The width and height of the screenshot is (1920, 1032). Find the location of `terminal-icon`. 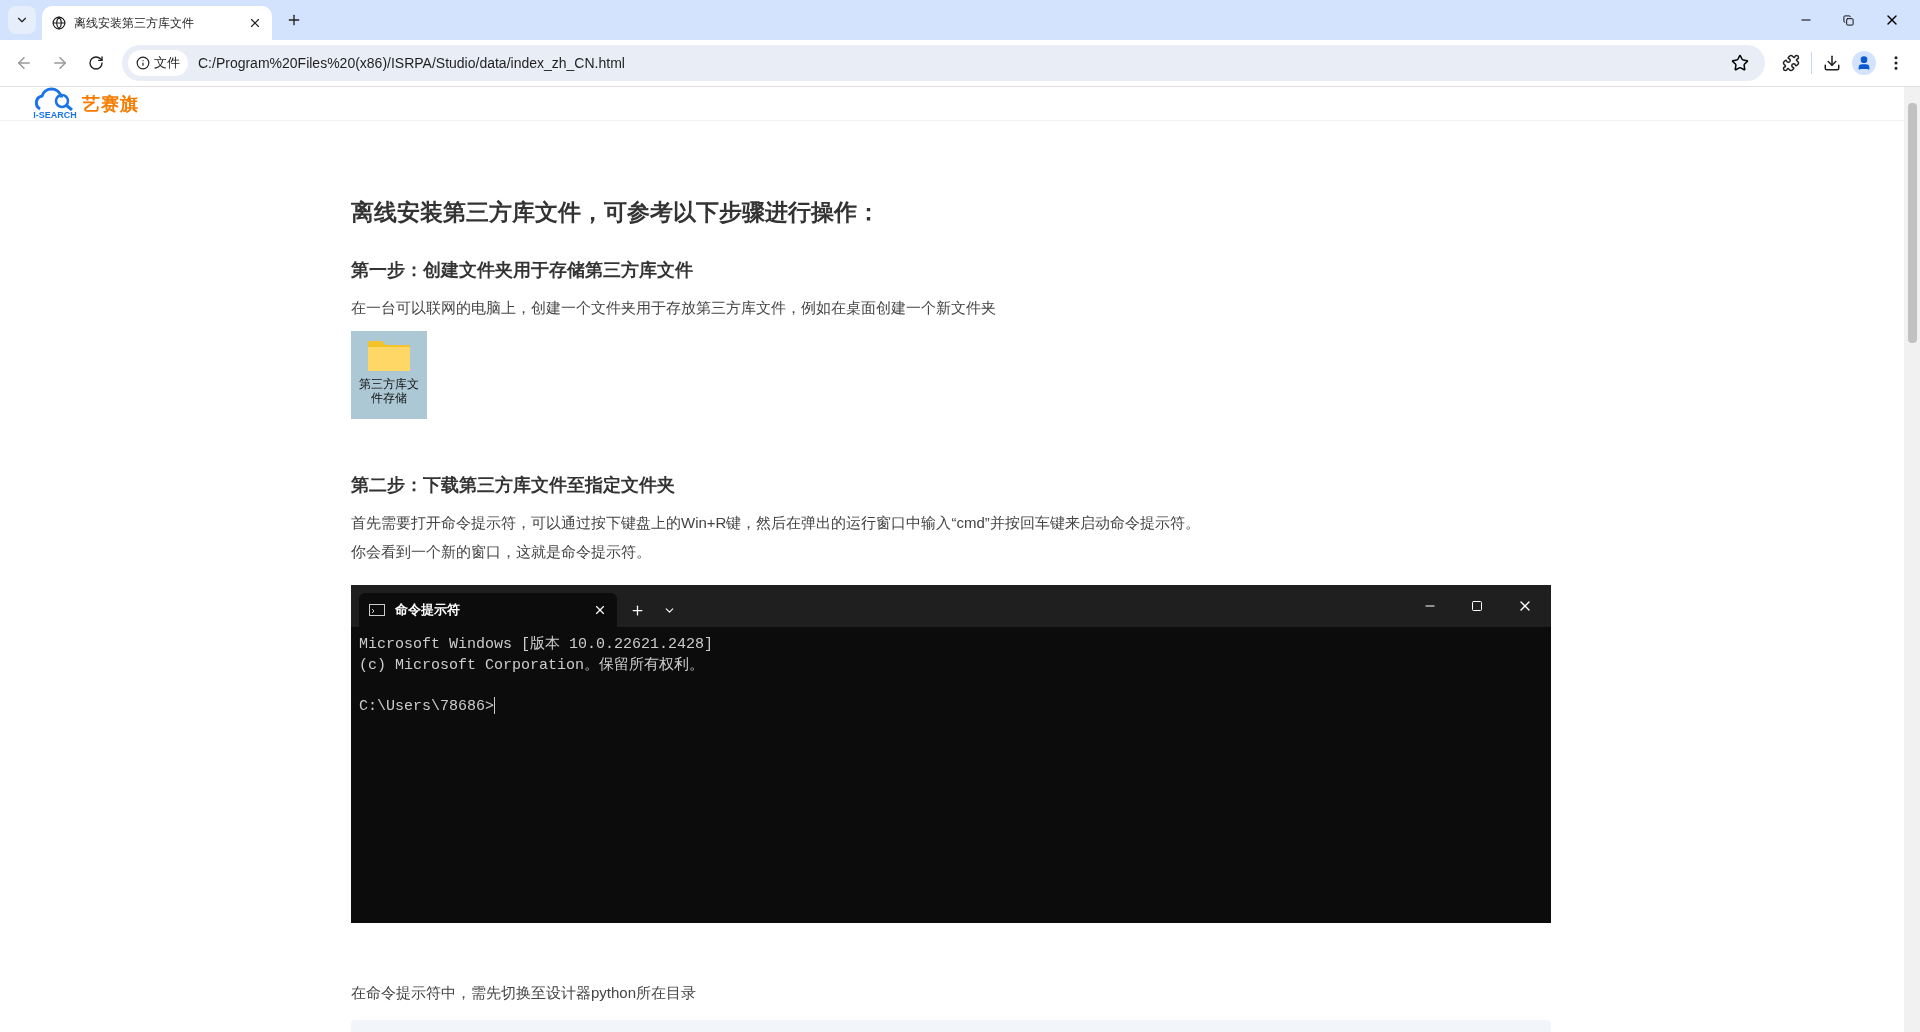

terminal-icon is located at coordinates (377, 610).